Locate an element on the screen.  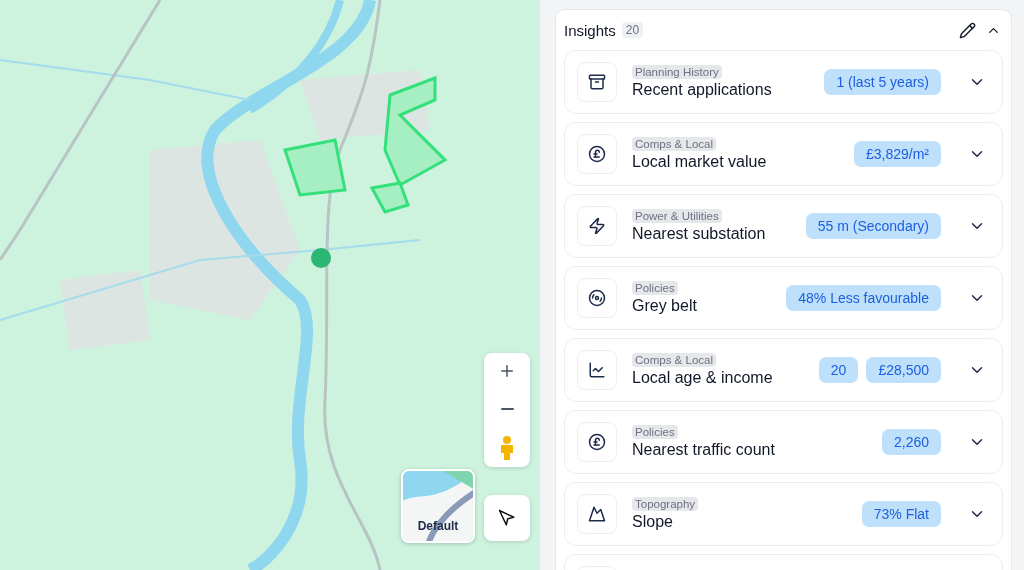
insight-title: Grey belt is located at coordinates (664, 306).